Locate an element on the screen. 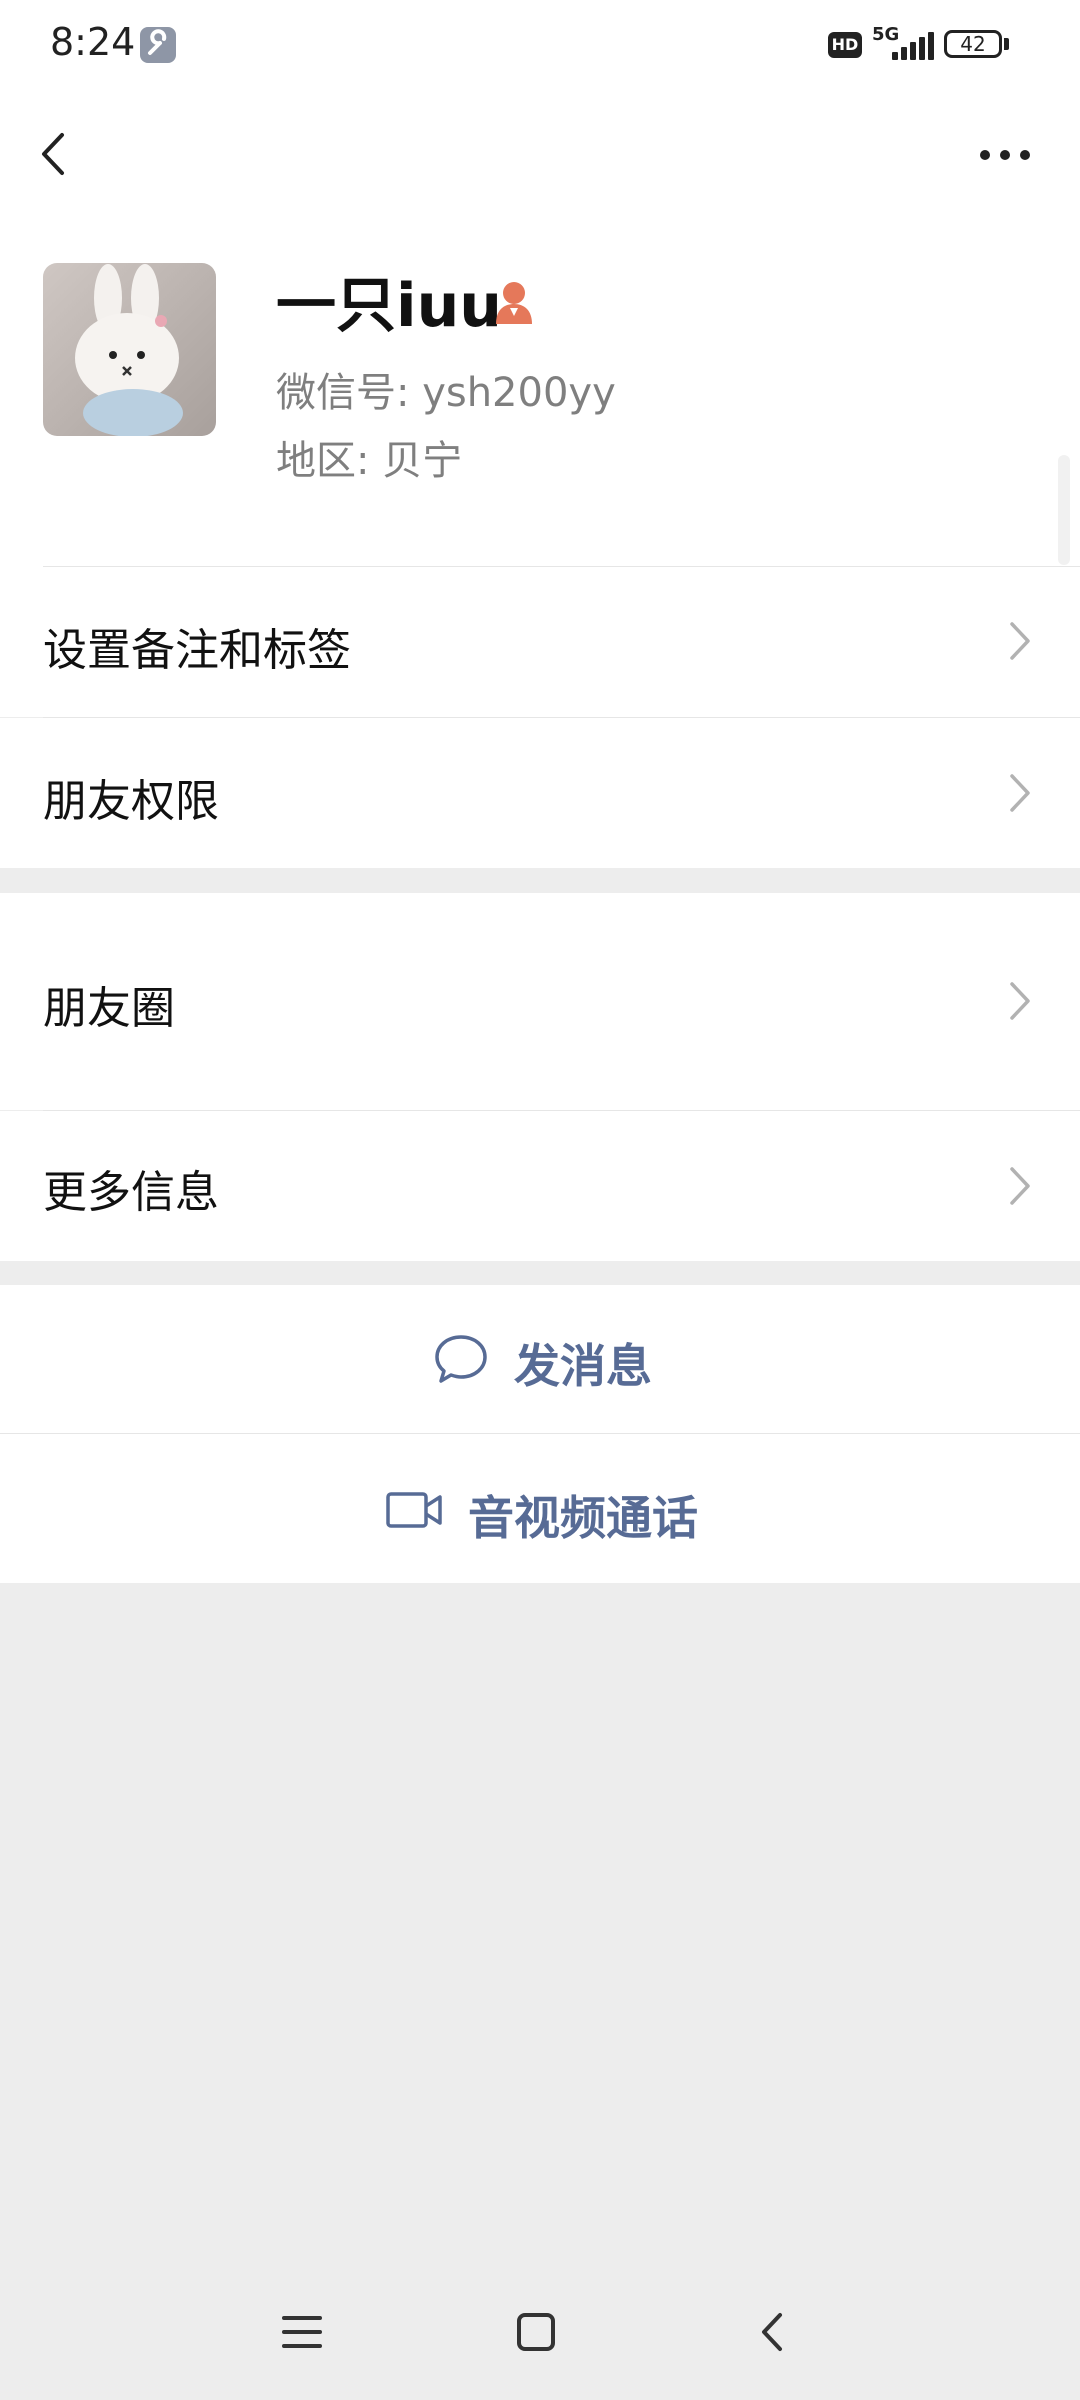  wrench-icon is located at coordinates (158, 45).